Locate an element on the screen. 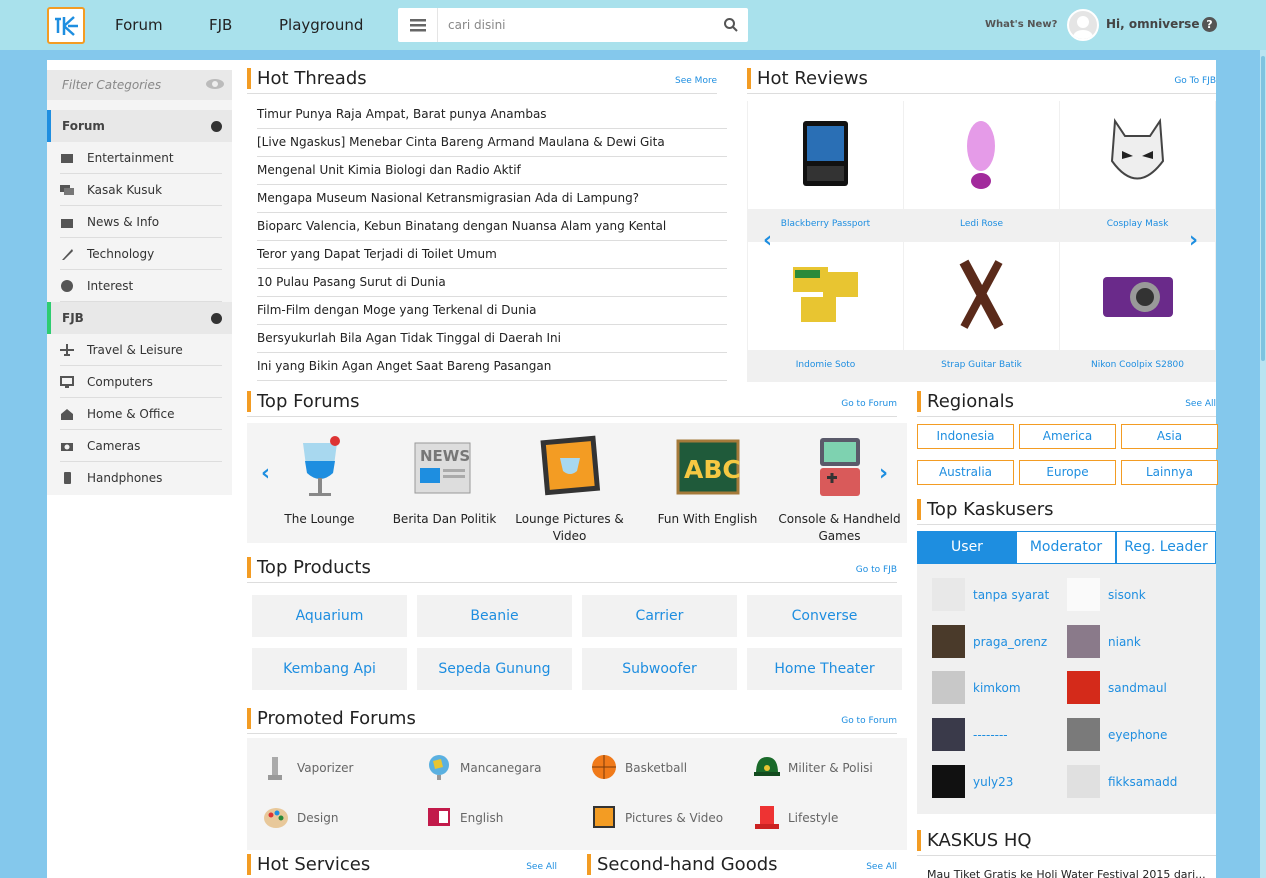 The height and width of the screenshot is (878, 1266). product-chip: Home Theater is located at coordinates (824, 669).